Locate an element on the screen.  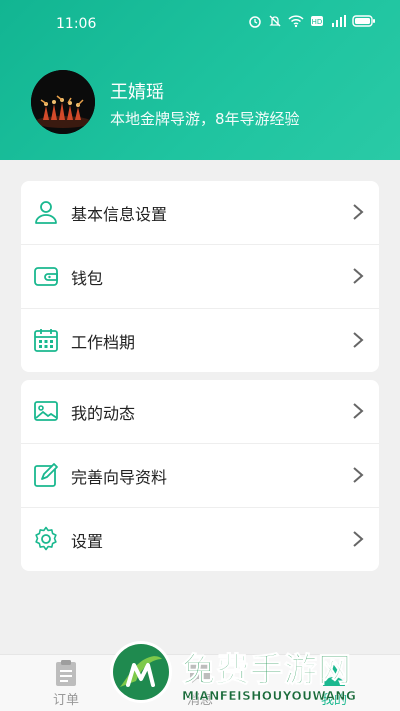
menu-item-label: 钱包 is located at coordinates (87, 278).